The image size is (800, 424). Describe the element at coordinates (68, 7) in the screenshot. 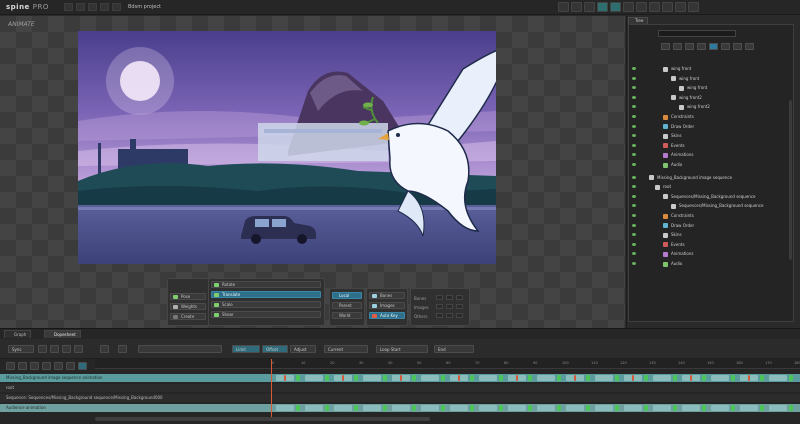

I see `menu-icon` at that location.